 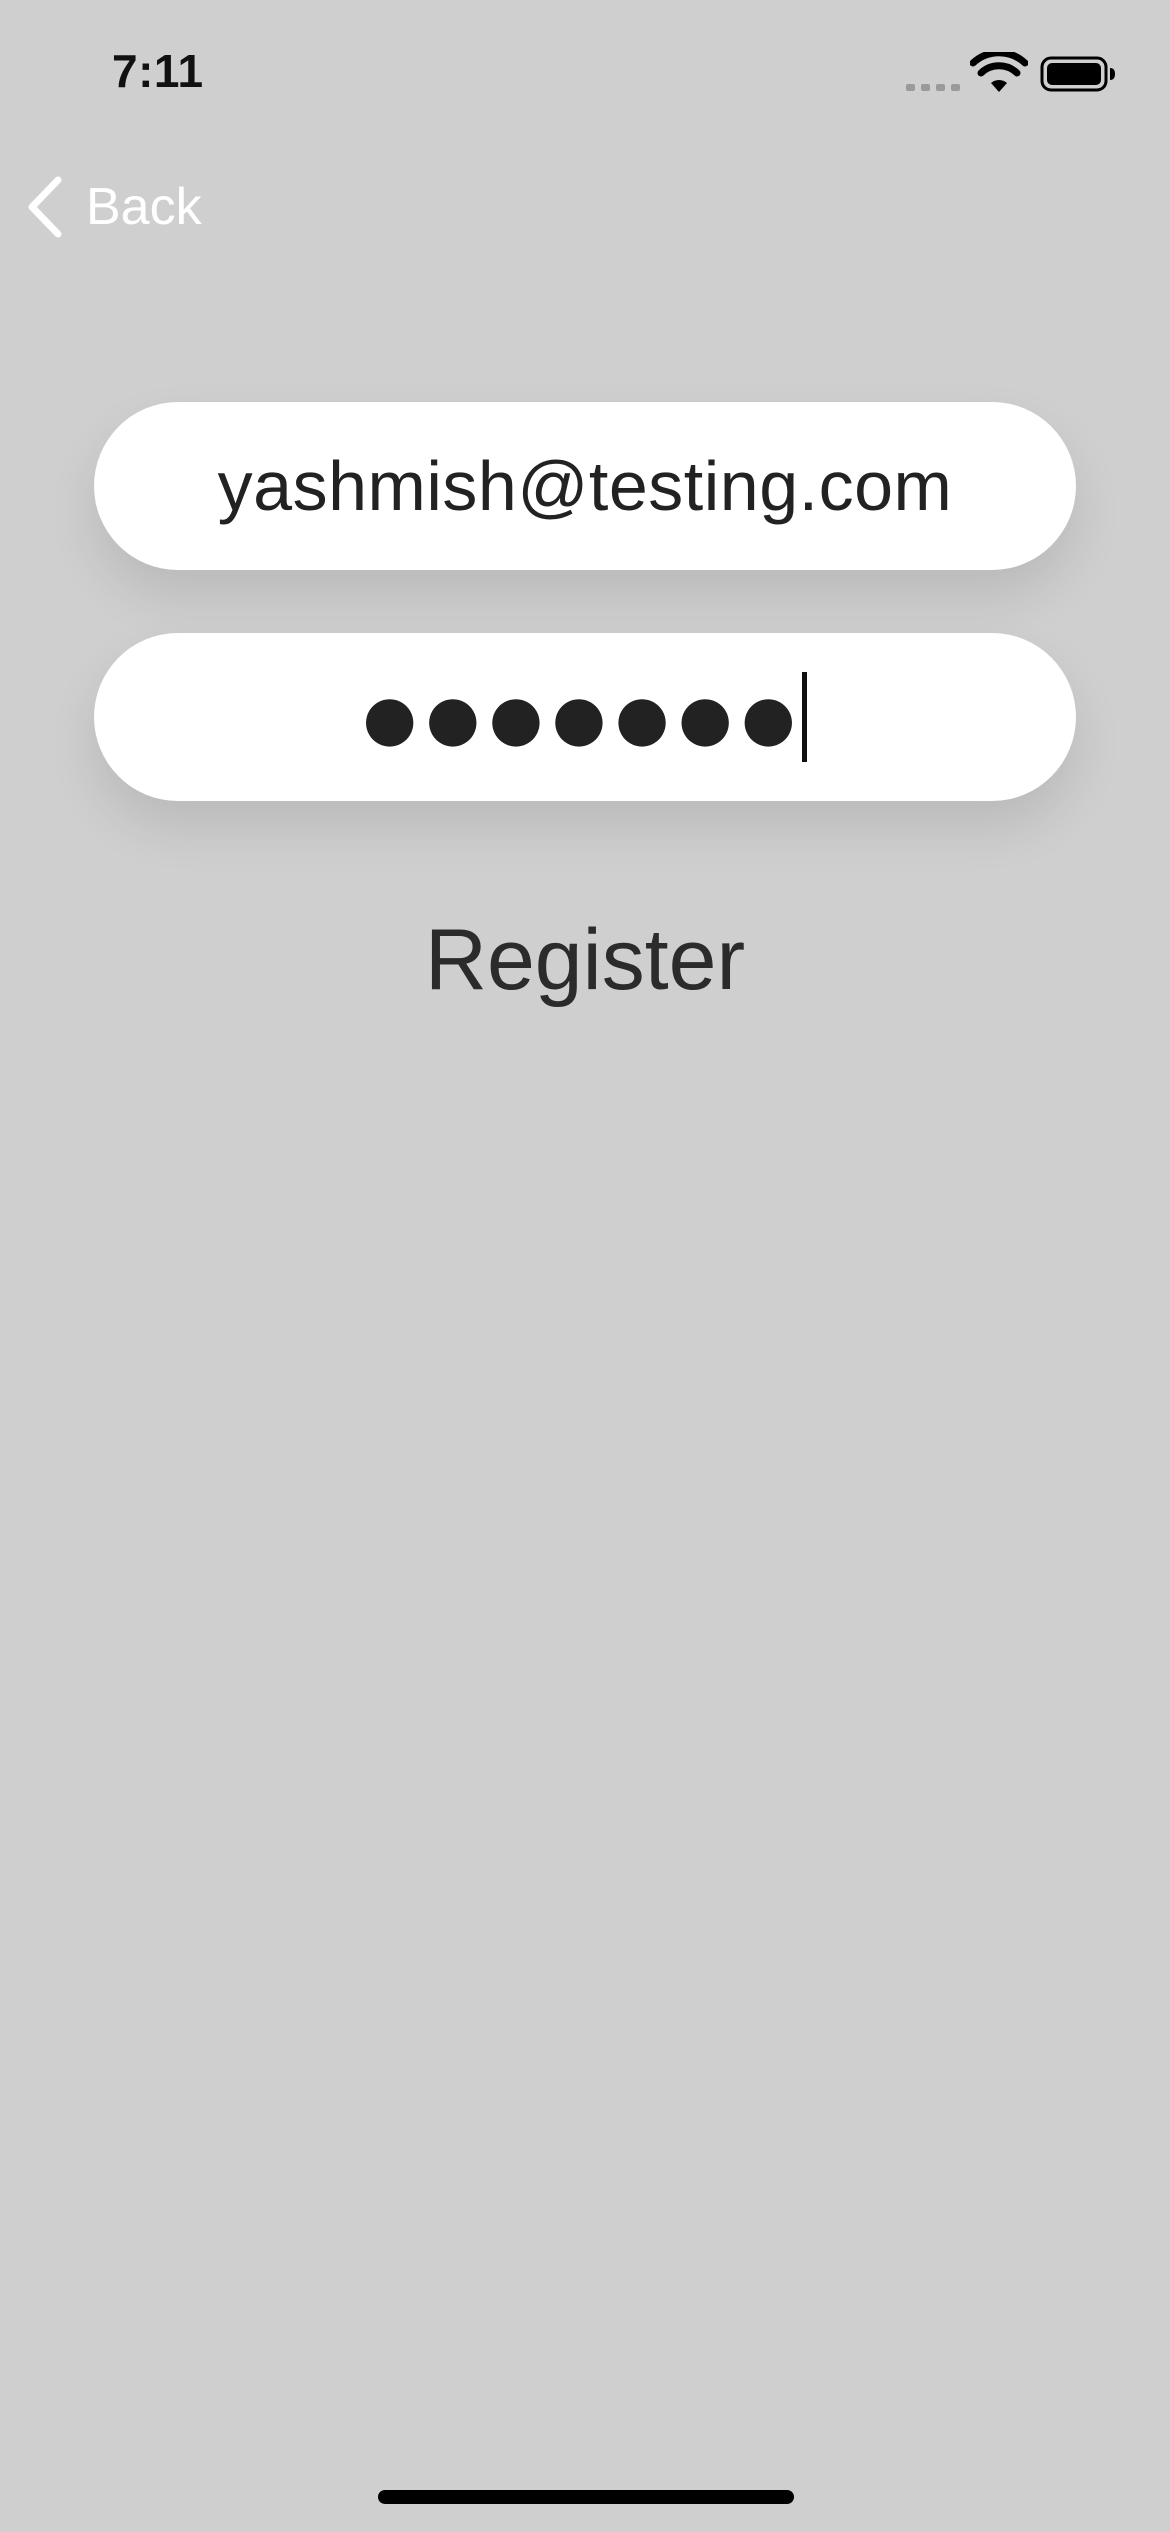 I want to click on back-label: Back, so click(x=144, y=207).